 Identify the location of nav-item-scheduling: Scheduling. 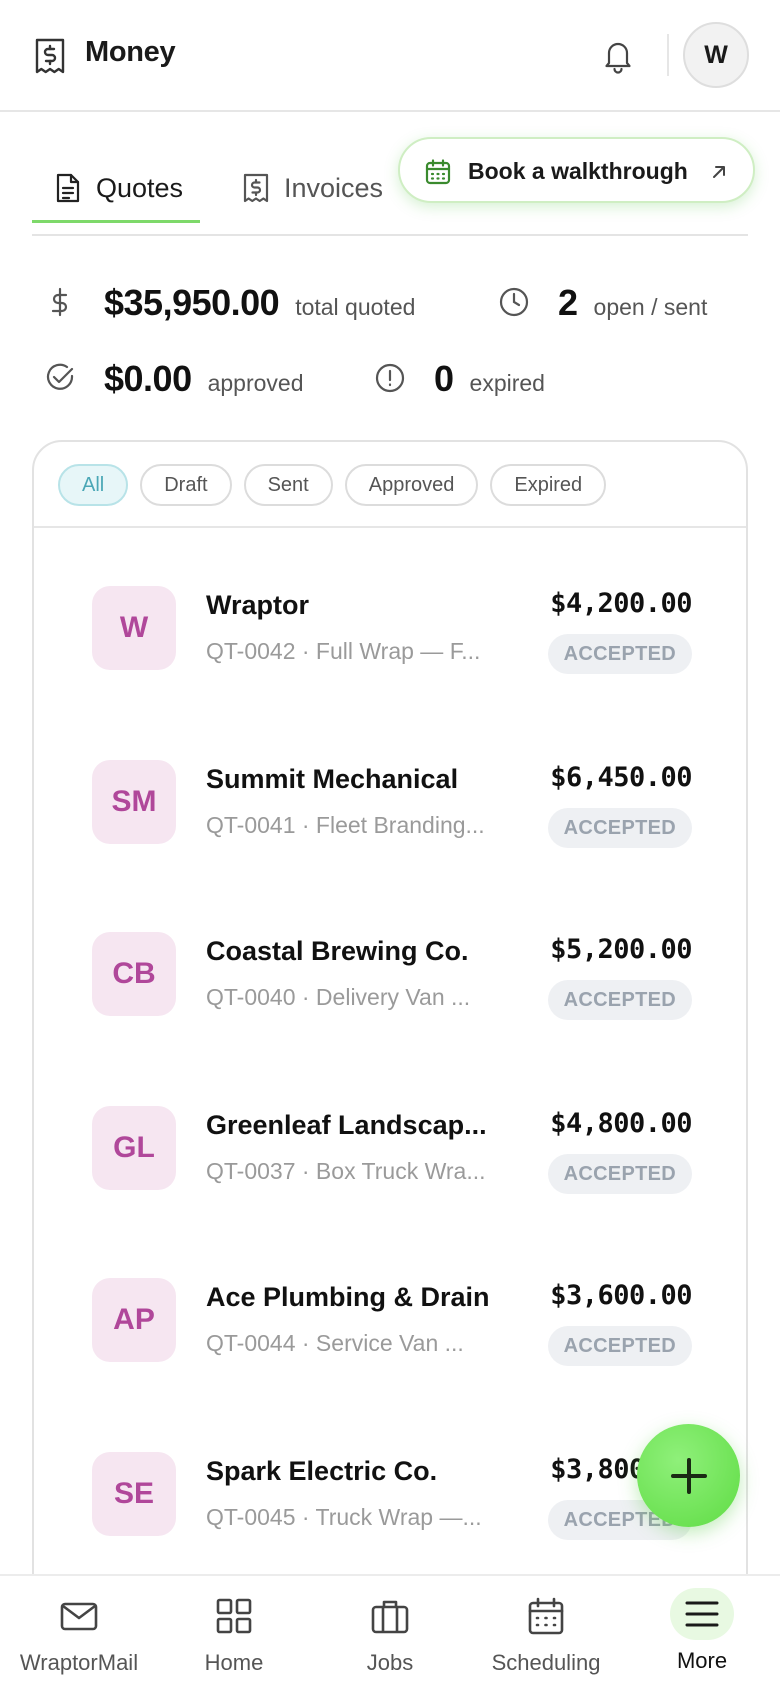
(546, 1632).